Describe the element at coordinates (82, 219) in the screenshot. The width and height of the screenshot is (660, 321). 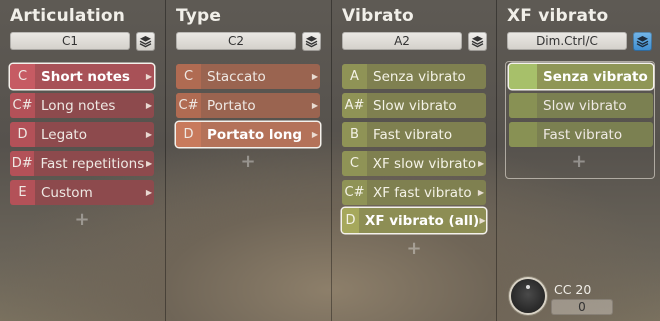
I see `add-articulation-button: +` at that location.